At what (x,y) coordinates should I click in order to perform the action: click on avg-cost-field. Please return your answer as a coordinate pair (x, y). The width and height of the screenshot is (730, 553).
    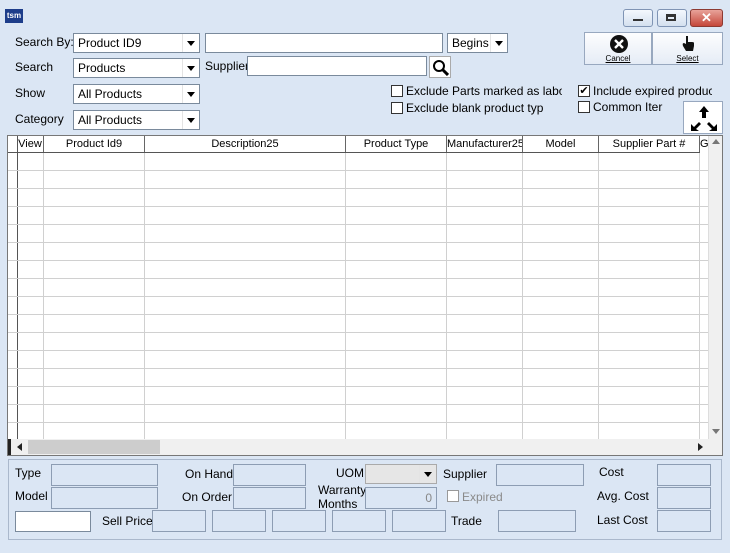
    Looking at the image, I should click on (684, 498).